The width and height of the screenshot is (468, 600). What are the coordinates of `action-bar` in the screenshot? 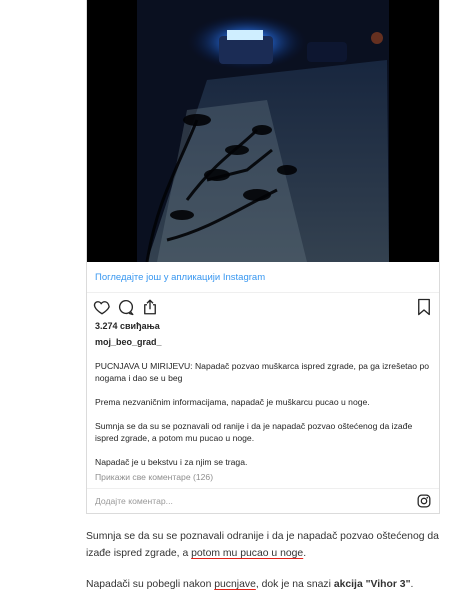 It's located at (263, 307).